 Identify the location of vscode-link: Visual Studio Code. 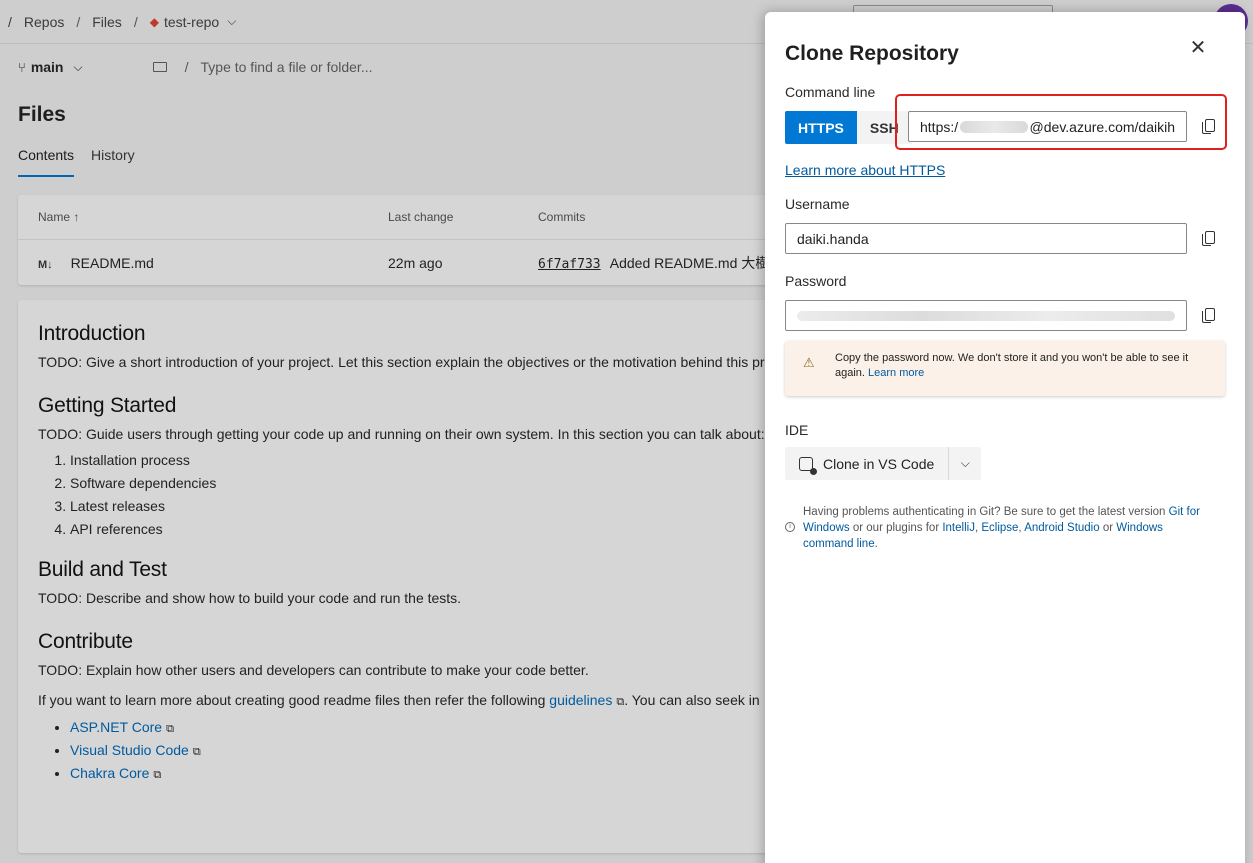
(129, 750).